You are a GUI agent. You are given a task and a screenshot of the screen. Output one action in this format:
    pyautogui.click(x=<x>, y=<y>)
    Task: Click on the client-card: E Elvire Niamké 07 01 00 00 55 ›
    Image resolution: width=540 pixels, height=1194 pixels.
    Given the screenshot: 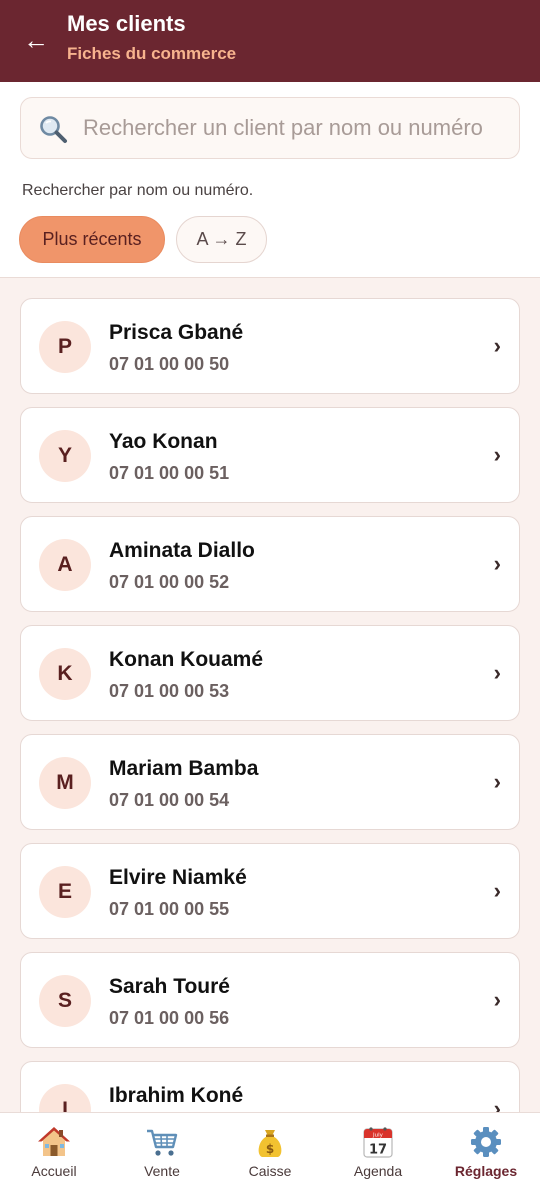 What is the action you would take?
    pyautogui.click(x=270, y=891)
    